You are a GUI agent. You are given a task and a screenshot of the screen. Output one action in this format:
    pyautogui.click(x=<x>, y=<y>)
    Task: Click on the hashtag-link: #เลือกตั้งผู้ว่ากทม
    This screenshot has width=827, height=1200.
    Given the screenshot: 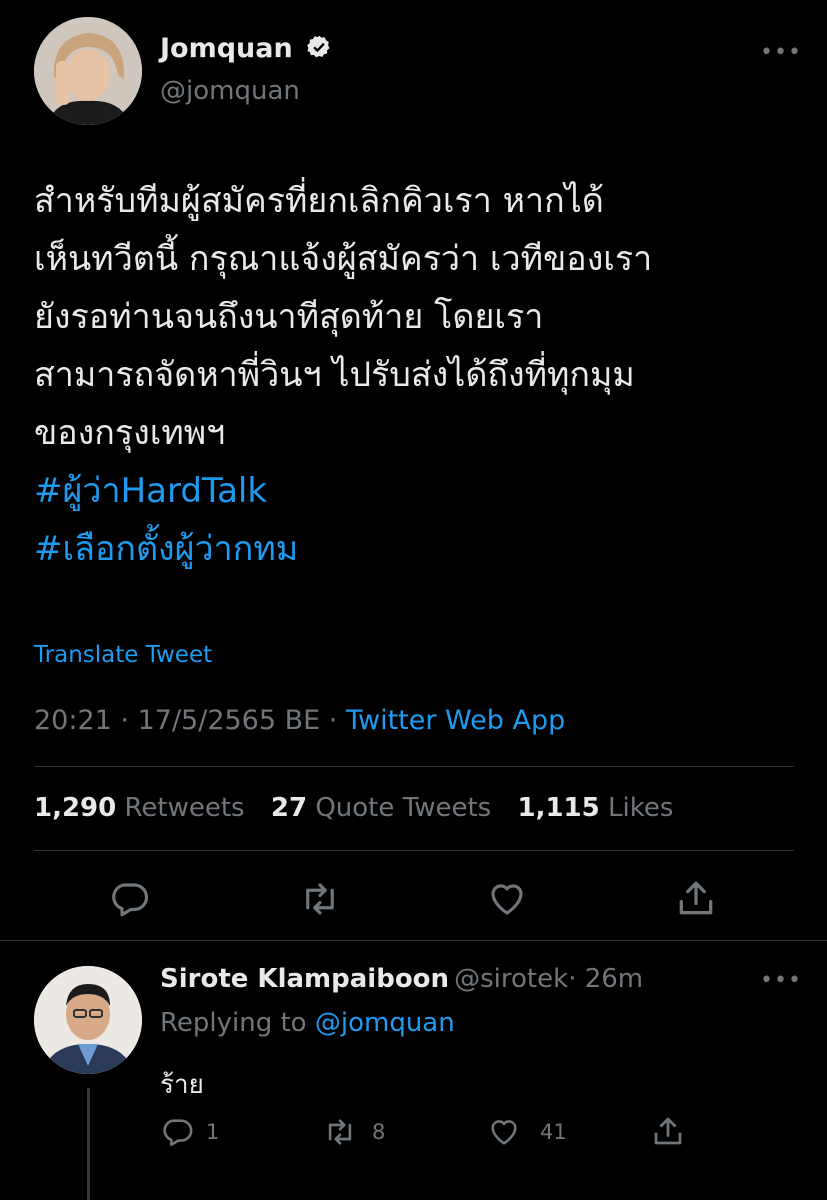 What is the action you would take?
    pyautogui.click(x=419, y=549)
    